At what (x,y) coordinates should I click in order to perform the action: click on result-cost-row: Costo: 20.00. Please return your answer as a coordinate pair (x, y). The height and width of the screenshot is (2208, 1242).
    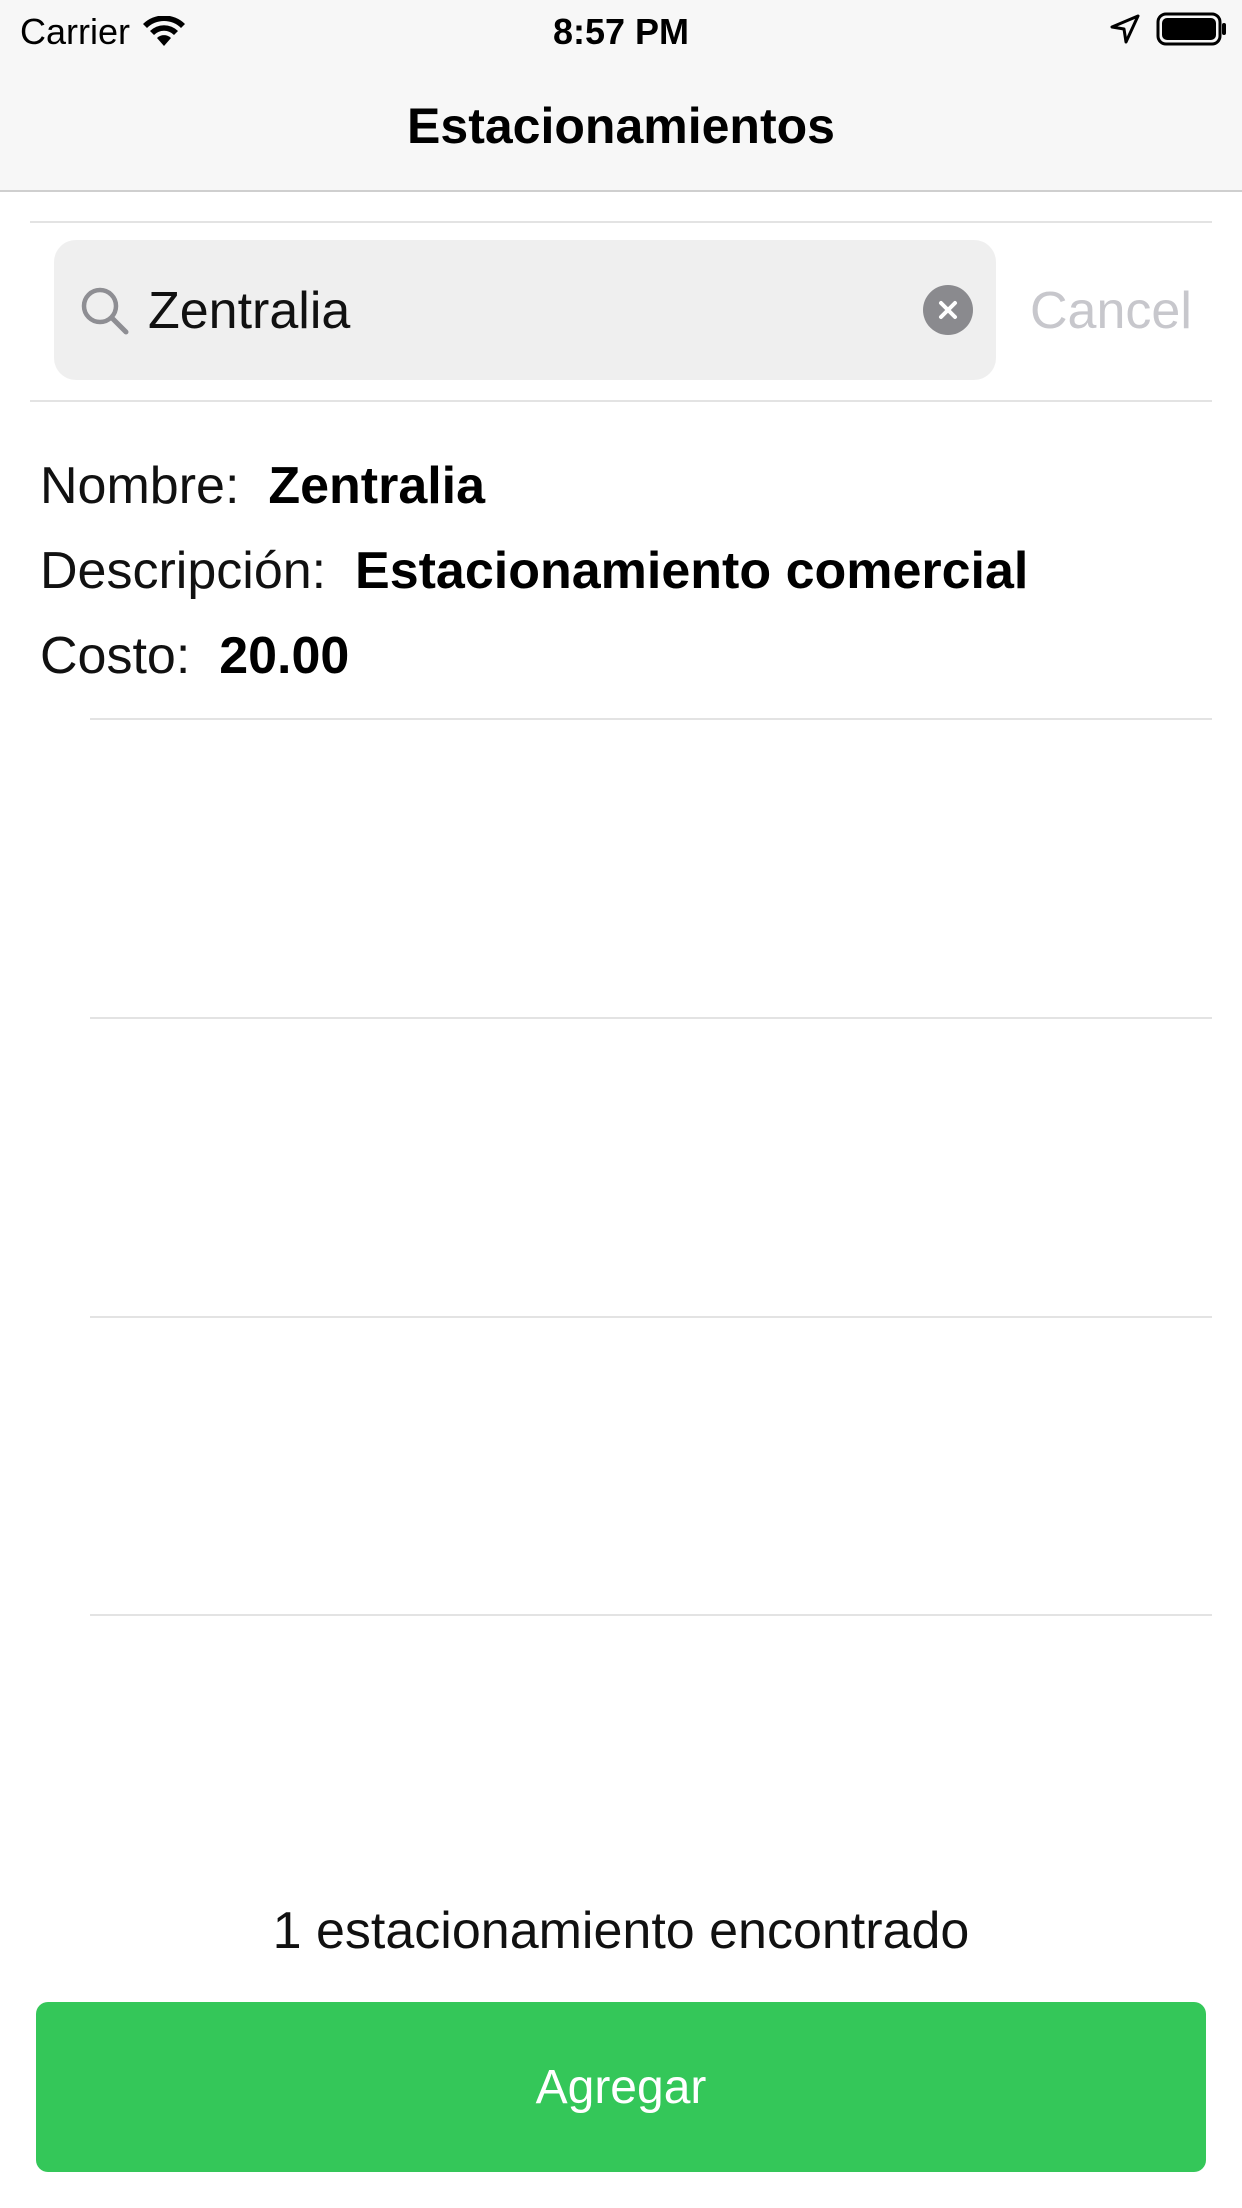
    Looking at the image, I should click on (194, 656).